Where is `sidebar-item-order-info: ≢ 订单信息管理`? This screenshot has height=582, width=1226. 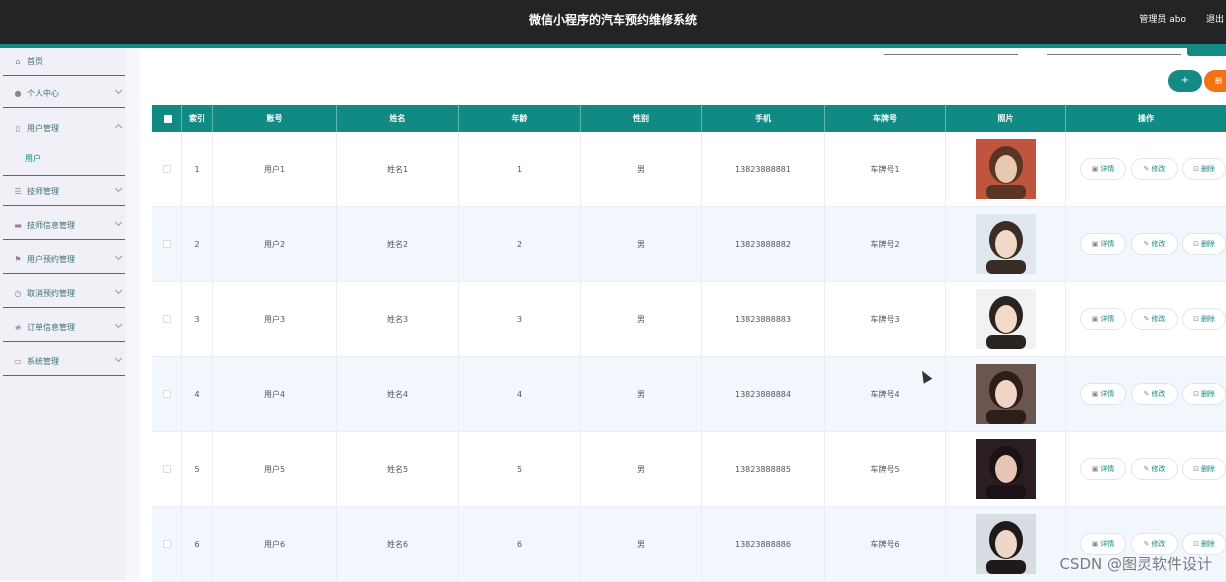 sidebar-item-order-info: ≢ 订单信息管理 is located at coordinates (64, 328).